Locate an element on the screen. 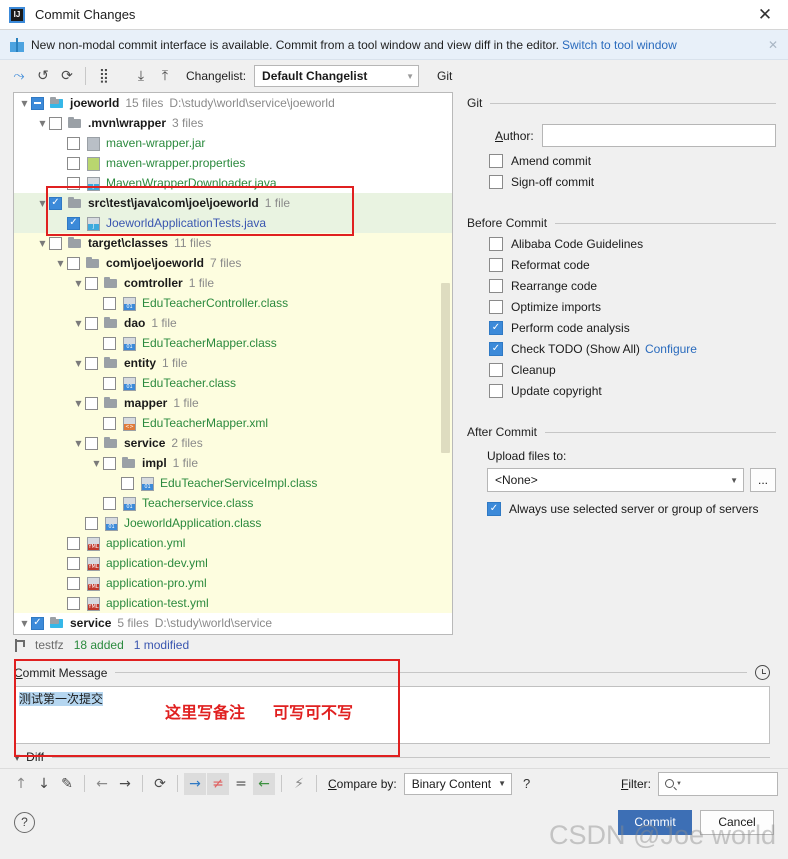 The width and height of the screenshot is (788, 859). tree-row: 01 JoeworldApplication.class is located at coordinates (233, 523).